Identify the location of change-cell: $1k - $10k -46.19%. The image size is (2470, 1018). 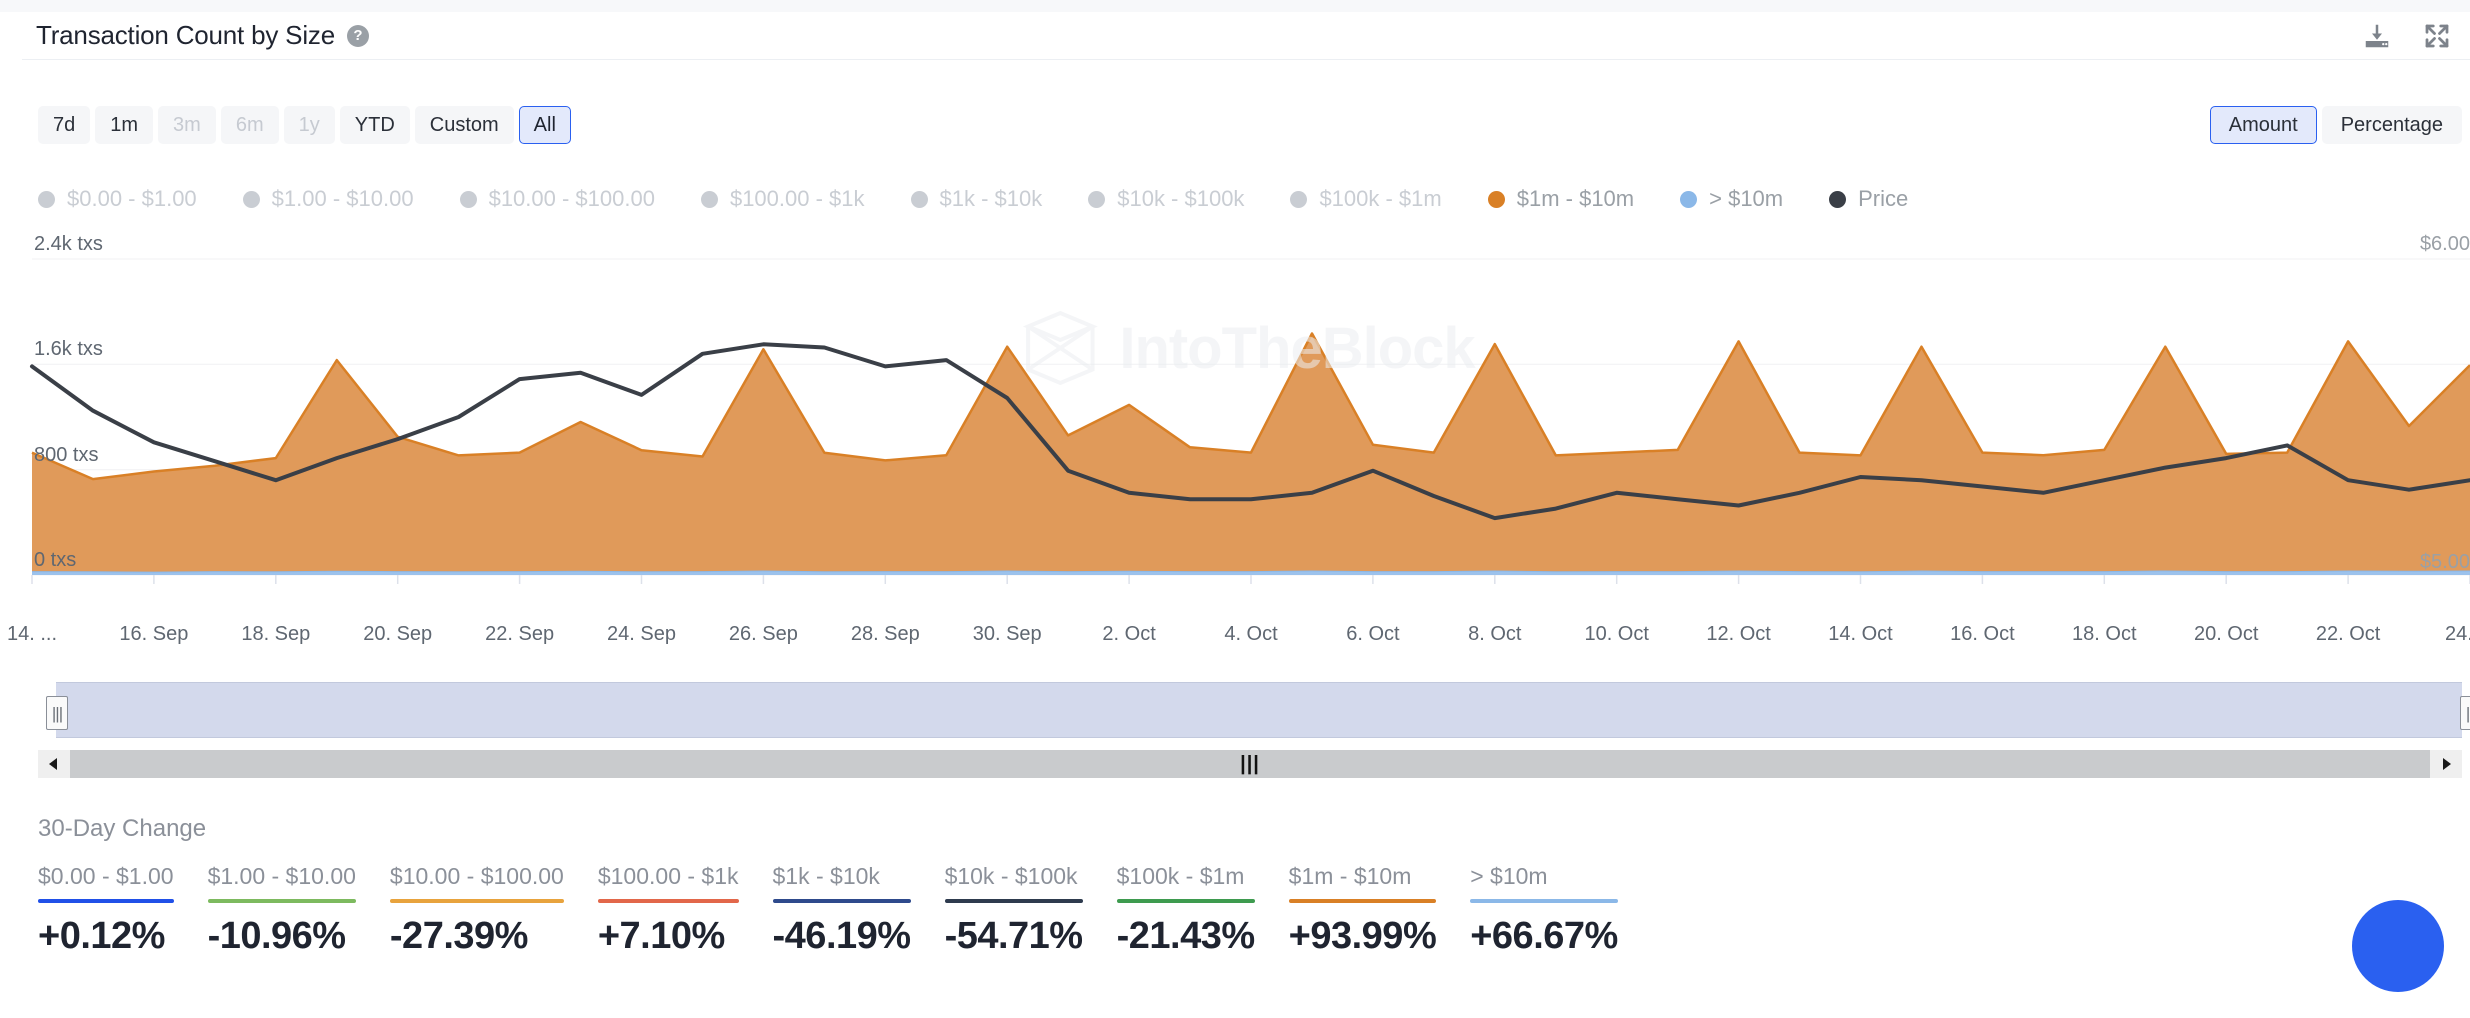
(858, 910).